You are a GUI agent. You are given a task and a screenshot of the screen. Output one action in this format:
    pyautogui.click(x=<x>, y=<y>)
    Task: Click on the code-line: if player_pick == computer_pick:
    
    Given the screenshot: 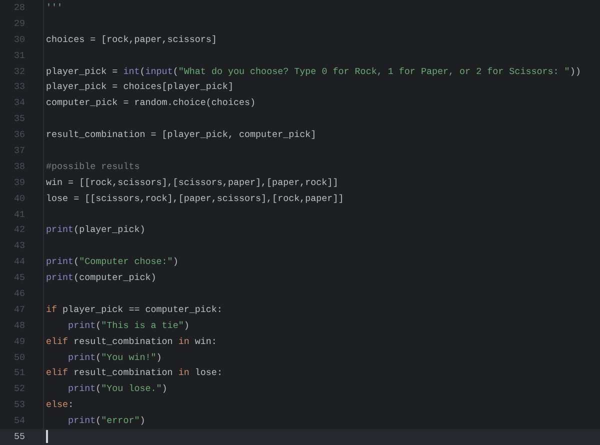 What is the action you would take?
    pyautogui.click(x=134, y=309)
    